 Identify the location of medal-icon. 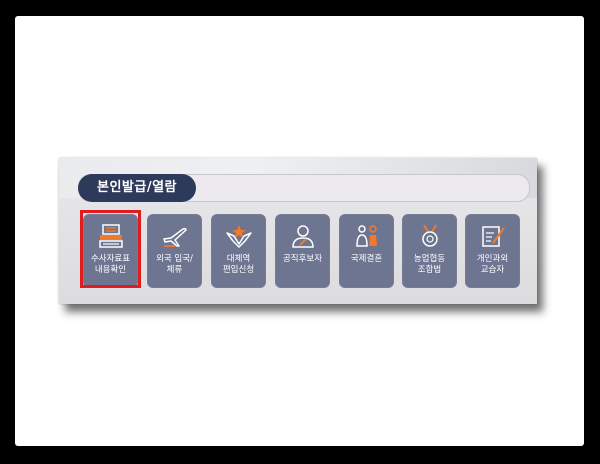
(429, 235).